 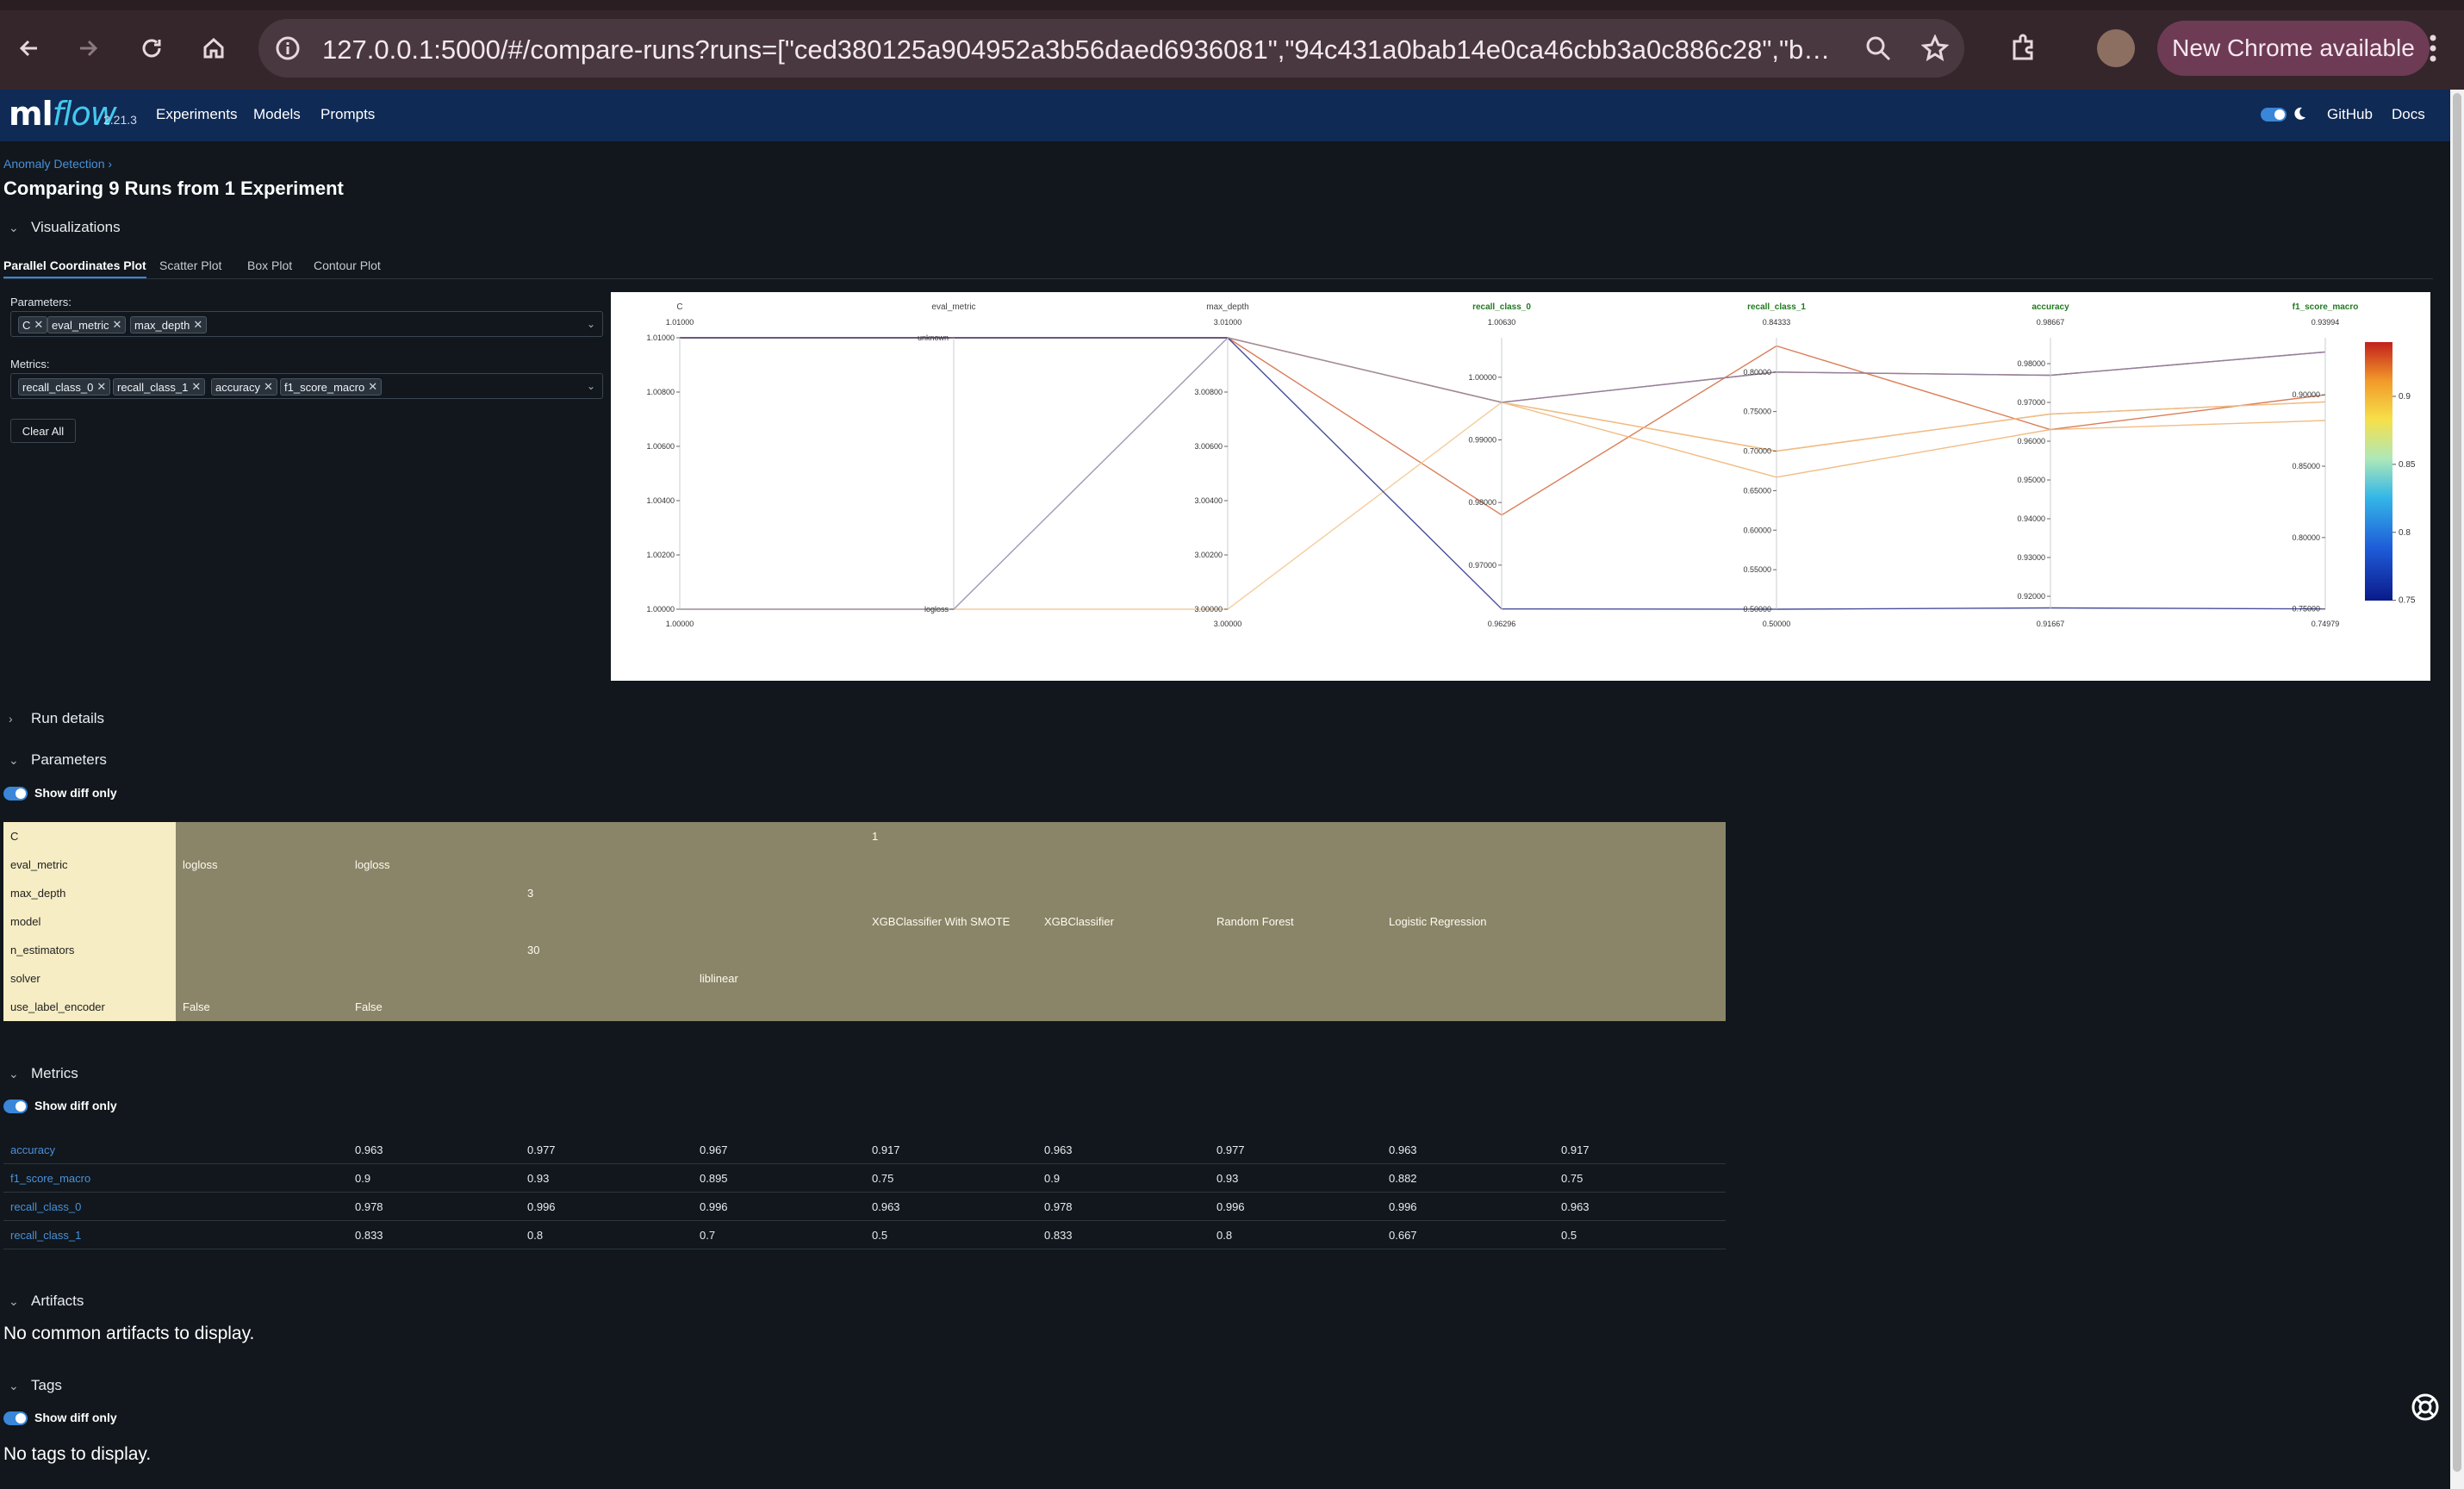 I want to click on pc-axis-title: recall_class_1, so click(x=1777, y=307).